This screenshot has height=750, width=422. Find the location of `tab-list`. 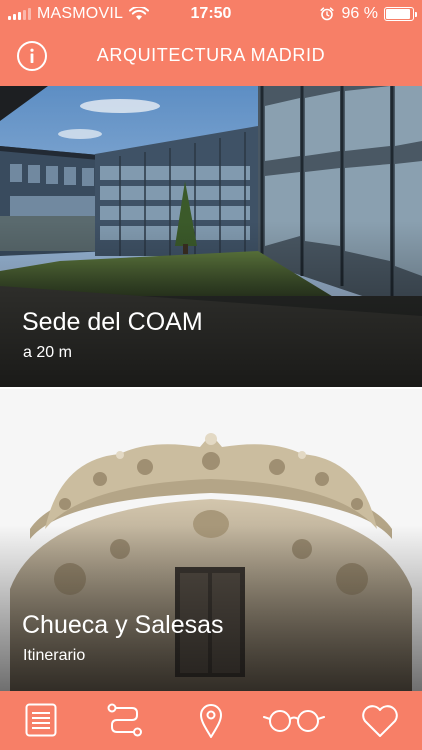

tab-list is located at coordinates (41, 720).